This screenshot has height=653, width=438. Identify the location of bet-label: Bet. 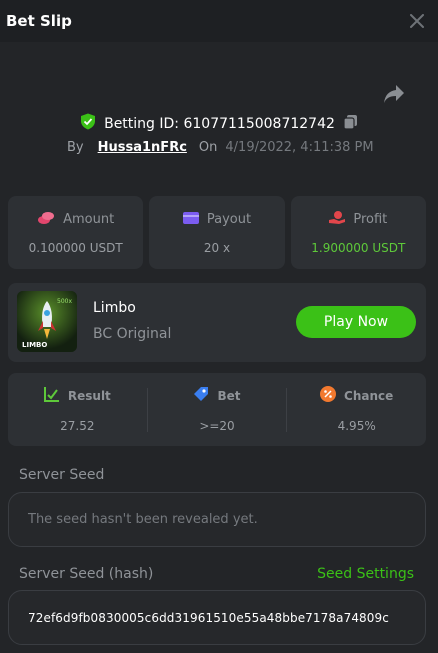
(229, 395).